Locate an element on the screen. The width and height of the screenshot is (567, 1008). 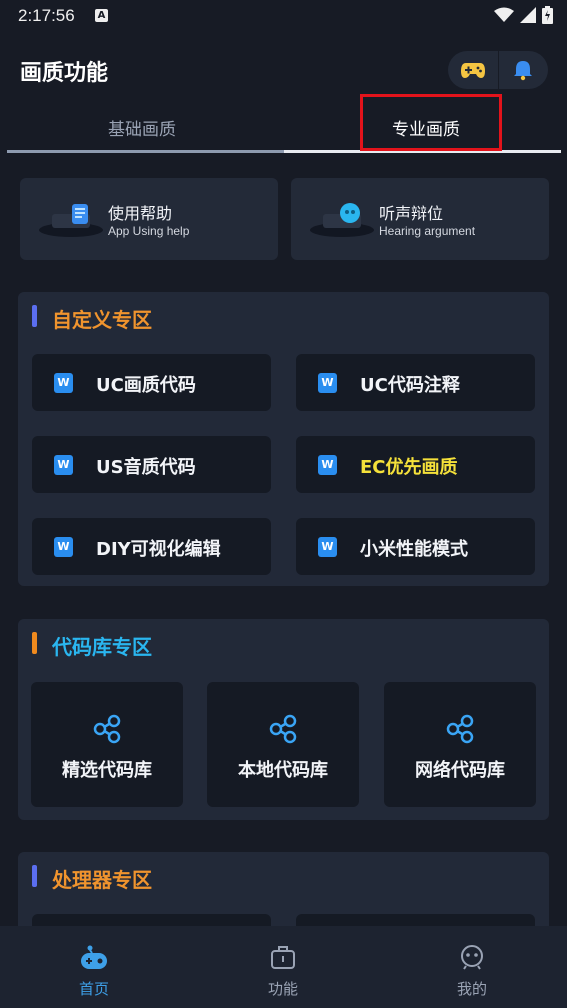
signal-icon is located at coordinates (528, 15).